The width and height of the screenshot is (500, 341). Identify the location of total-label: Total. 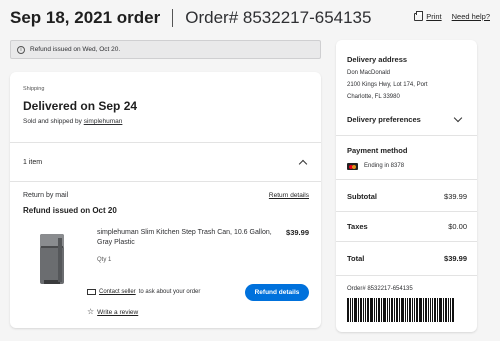
(356, 258).